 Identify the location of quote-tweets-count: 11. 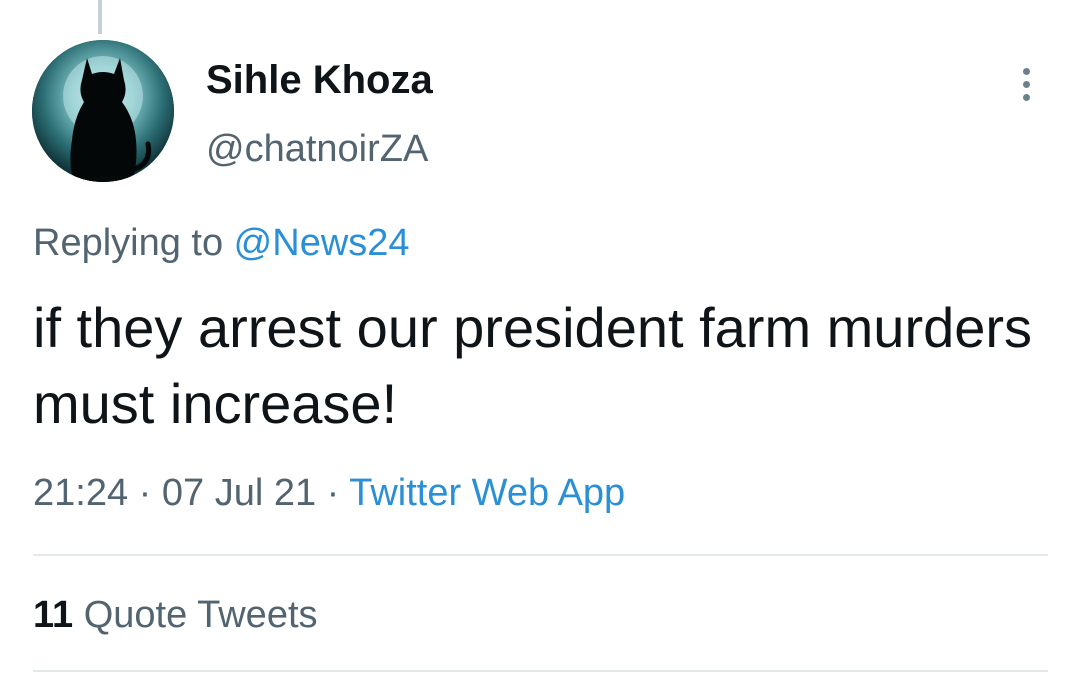
(53, 615).